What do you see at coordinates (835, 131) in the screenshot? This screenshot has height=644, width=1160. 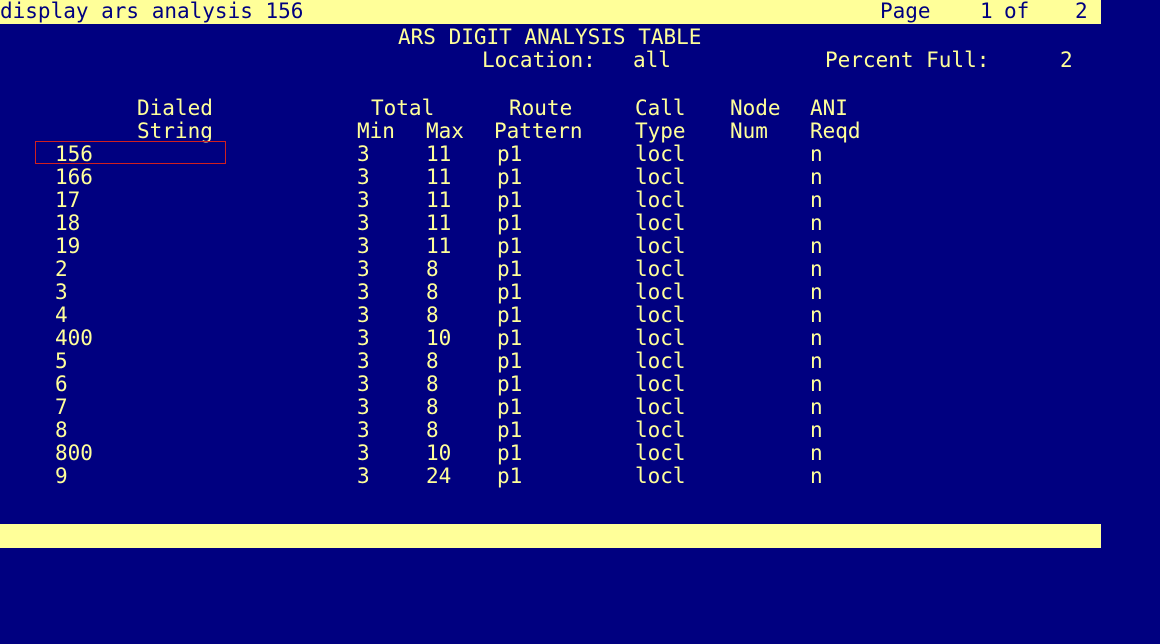 I see `col-ani-line2: Reqd` at bounding box center [835, 131].